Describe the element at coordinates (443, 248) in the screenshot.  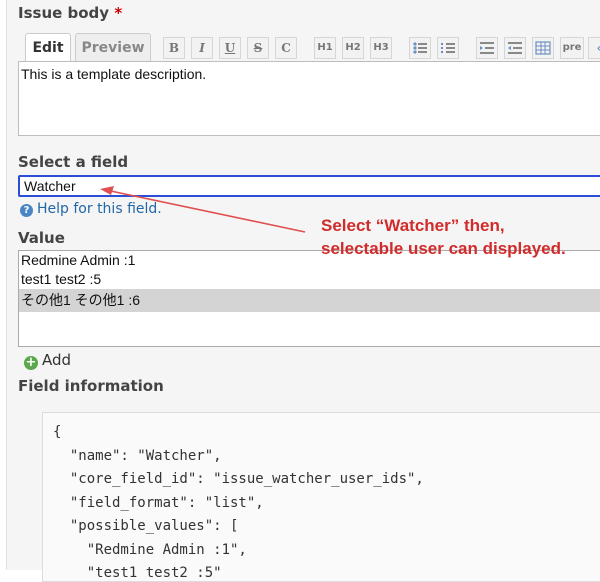
I see `annotation-line-2: selectable user can displayed.` at that location.